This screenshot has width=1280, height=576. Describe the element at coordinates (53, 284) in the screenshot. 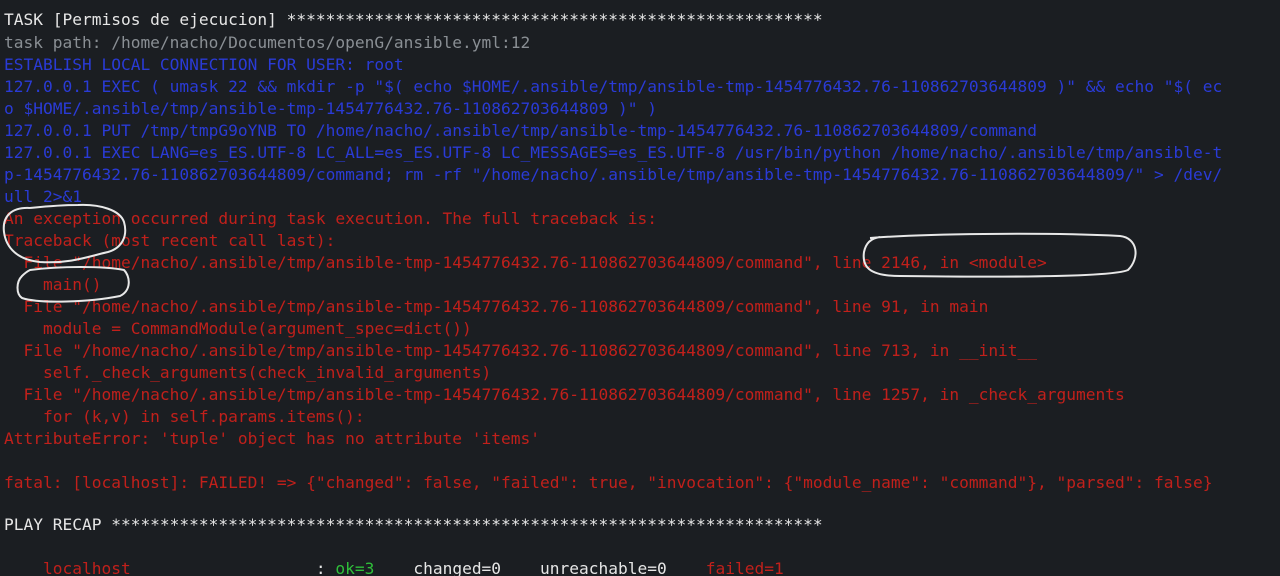

I see `traceback-code-line: main()` at that location.